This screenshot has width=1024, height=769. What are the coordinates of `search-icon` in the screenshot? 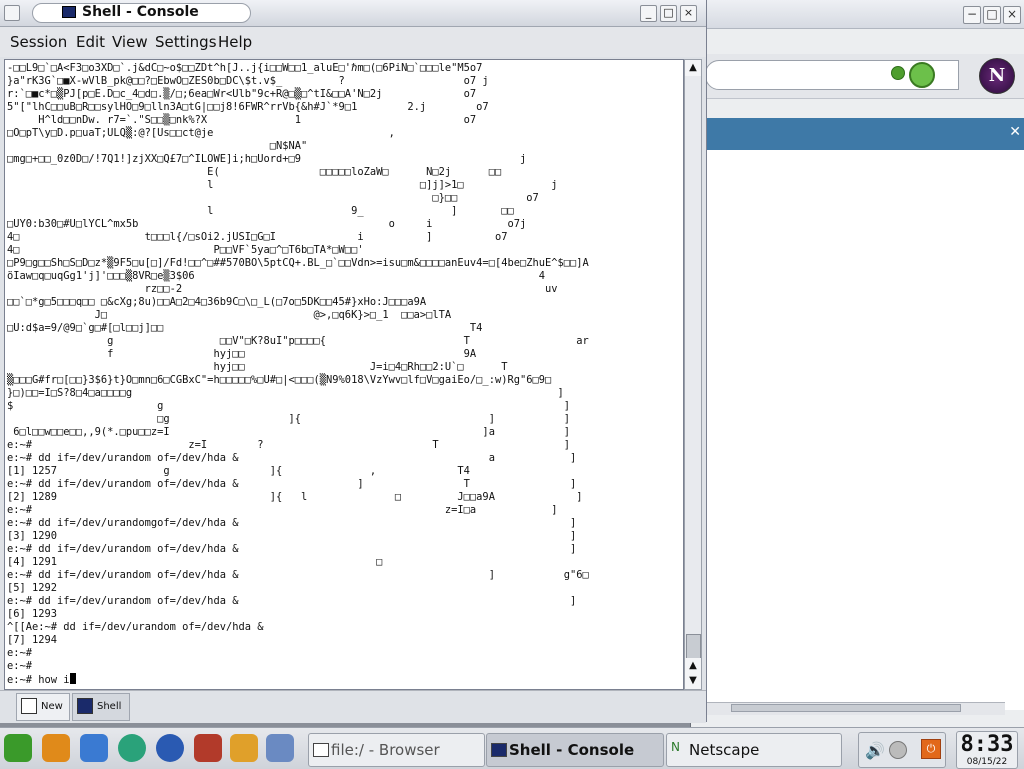 It's located at (922, 75).